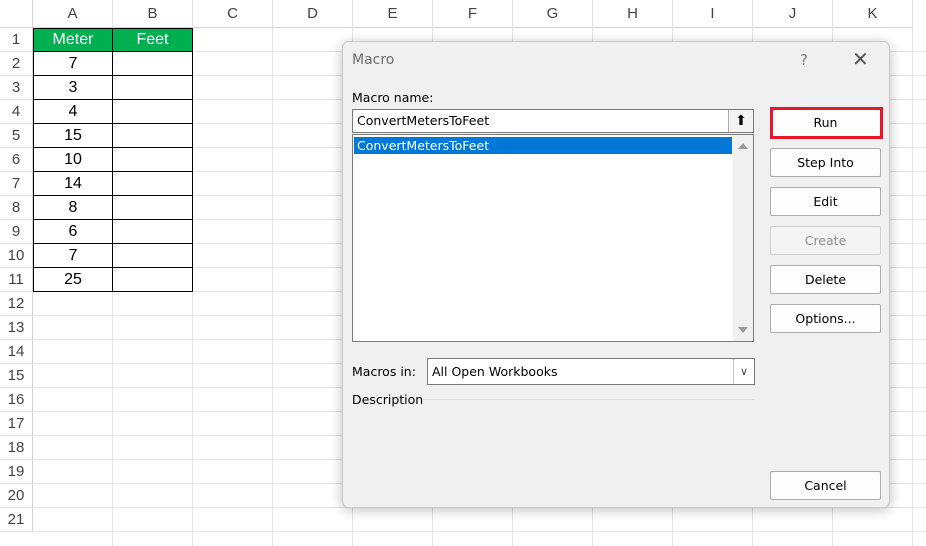 The height and width of the screenshot is (546, 926). I want to click on column-header-a: A, so click(73, 14).